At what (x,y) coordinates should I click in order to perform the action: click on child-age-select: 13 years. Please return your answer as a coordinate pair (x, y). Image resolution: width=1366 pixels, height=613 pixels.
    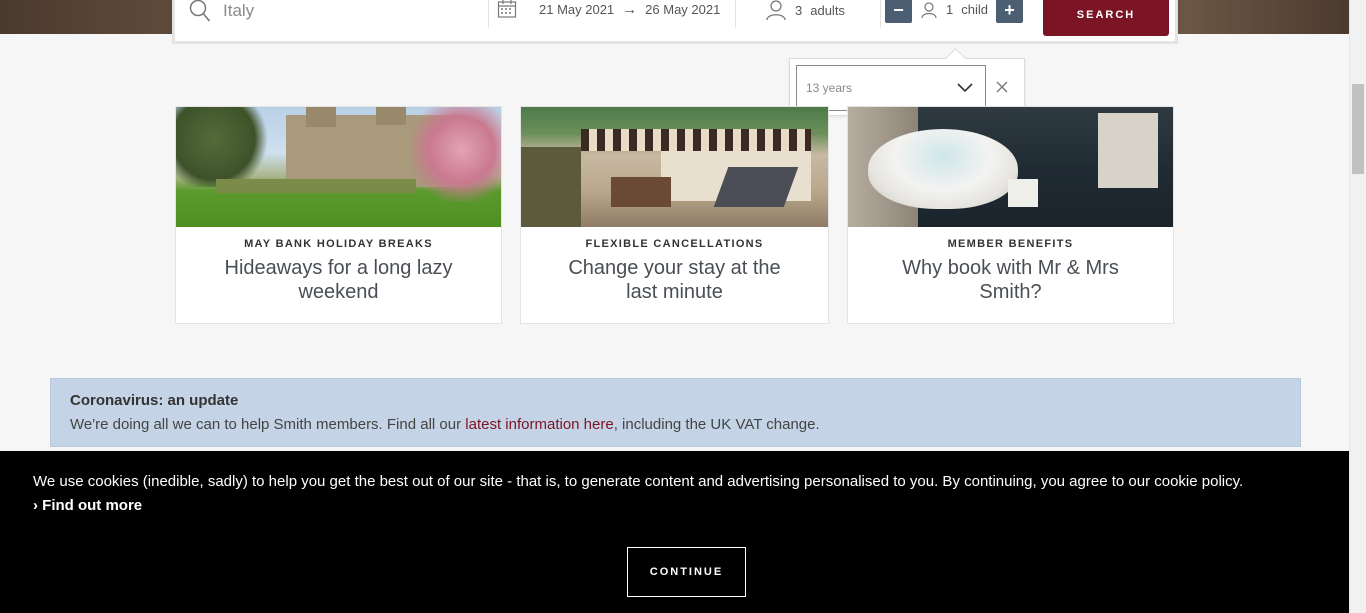
    Looking at the image, I should click on (891, 88).